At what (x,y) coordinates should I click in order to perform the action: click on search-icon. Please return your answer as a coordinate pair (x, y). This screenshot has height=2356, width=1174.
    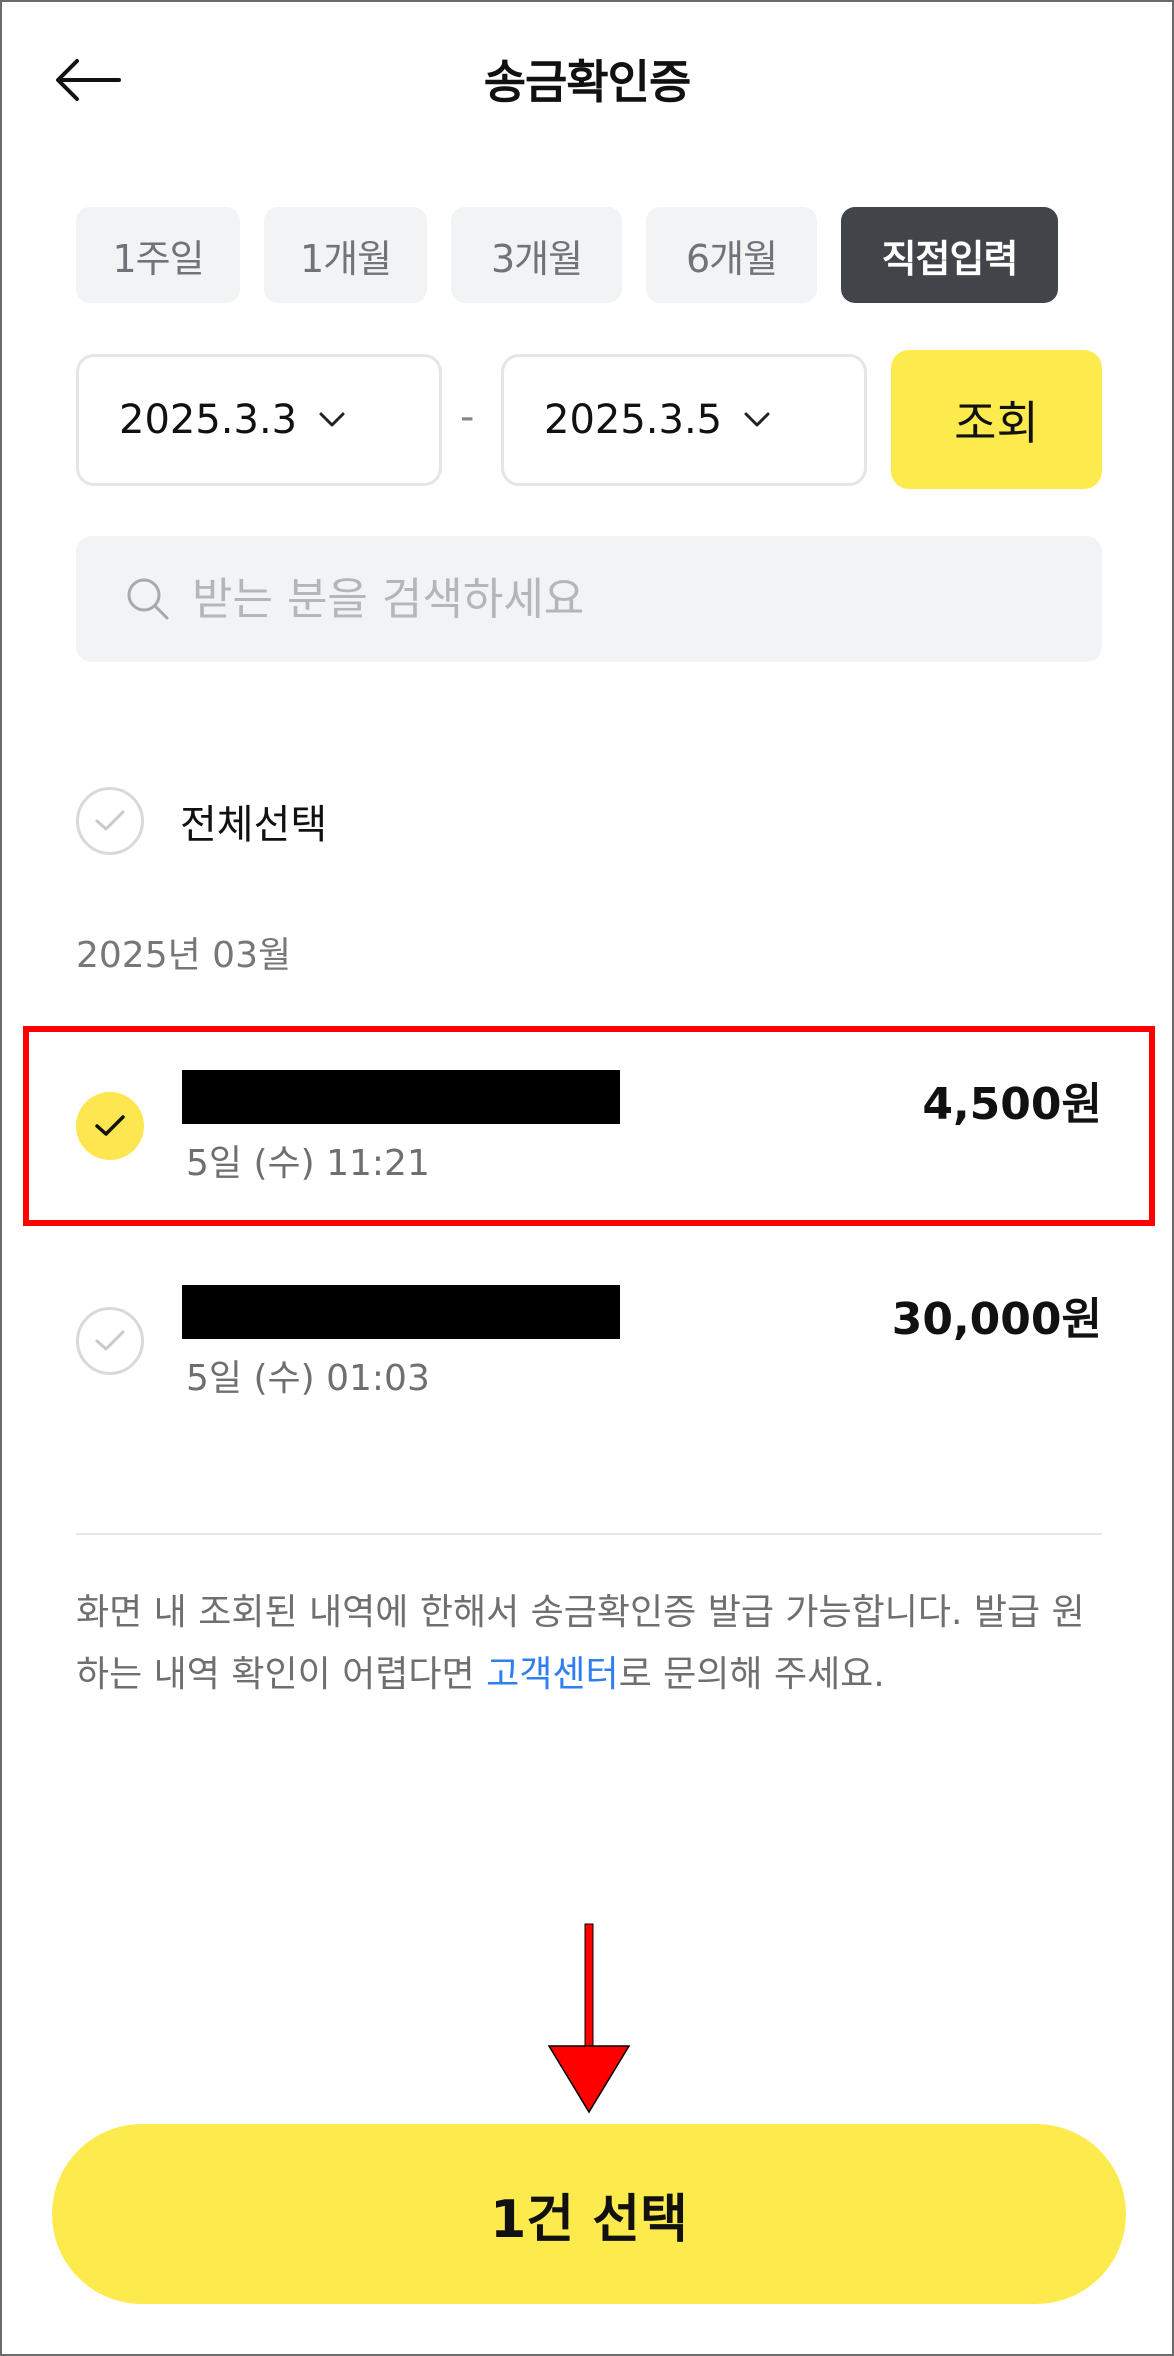
    Looking at the image, I should click on (148, 599).